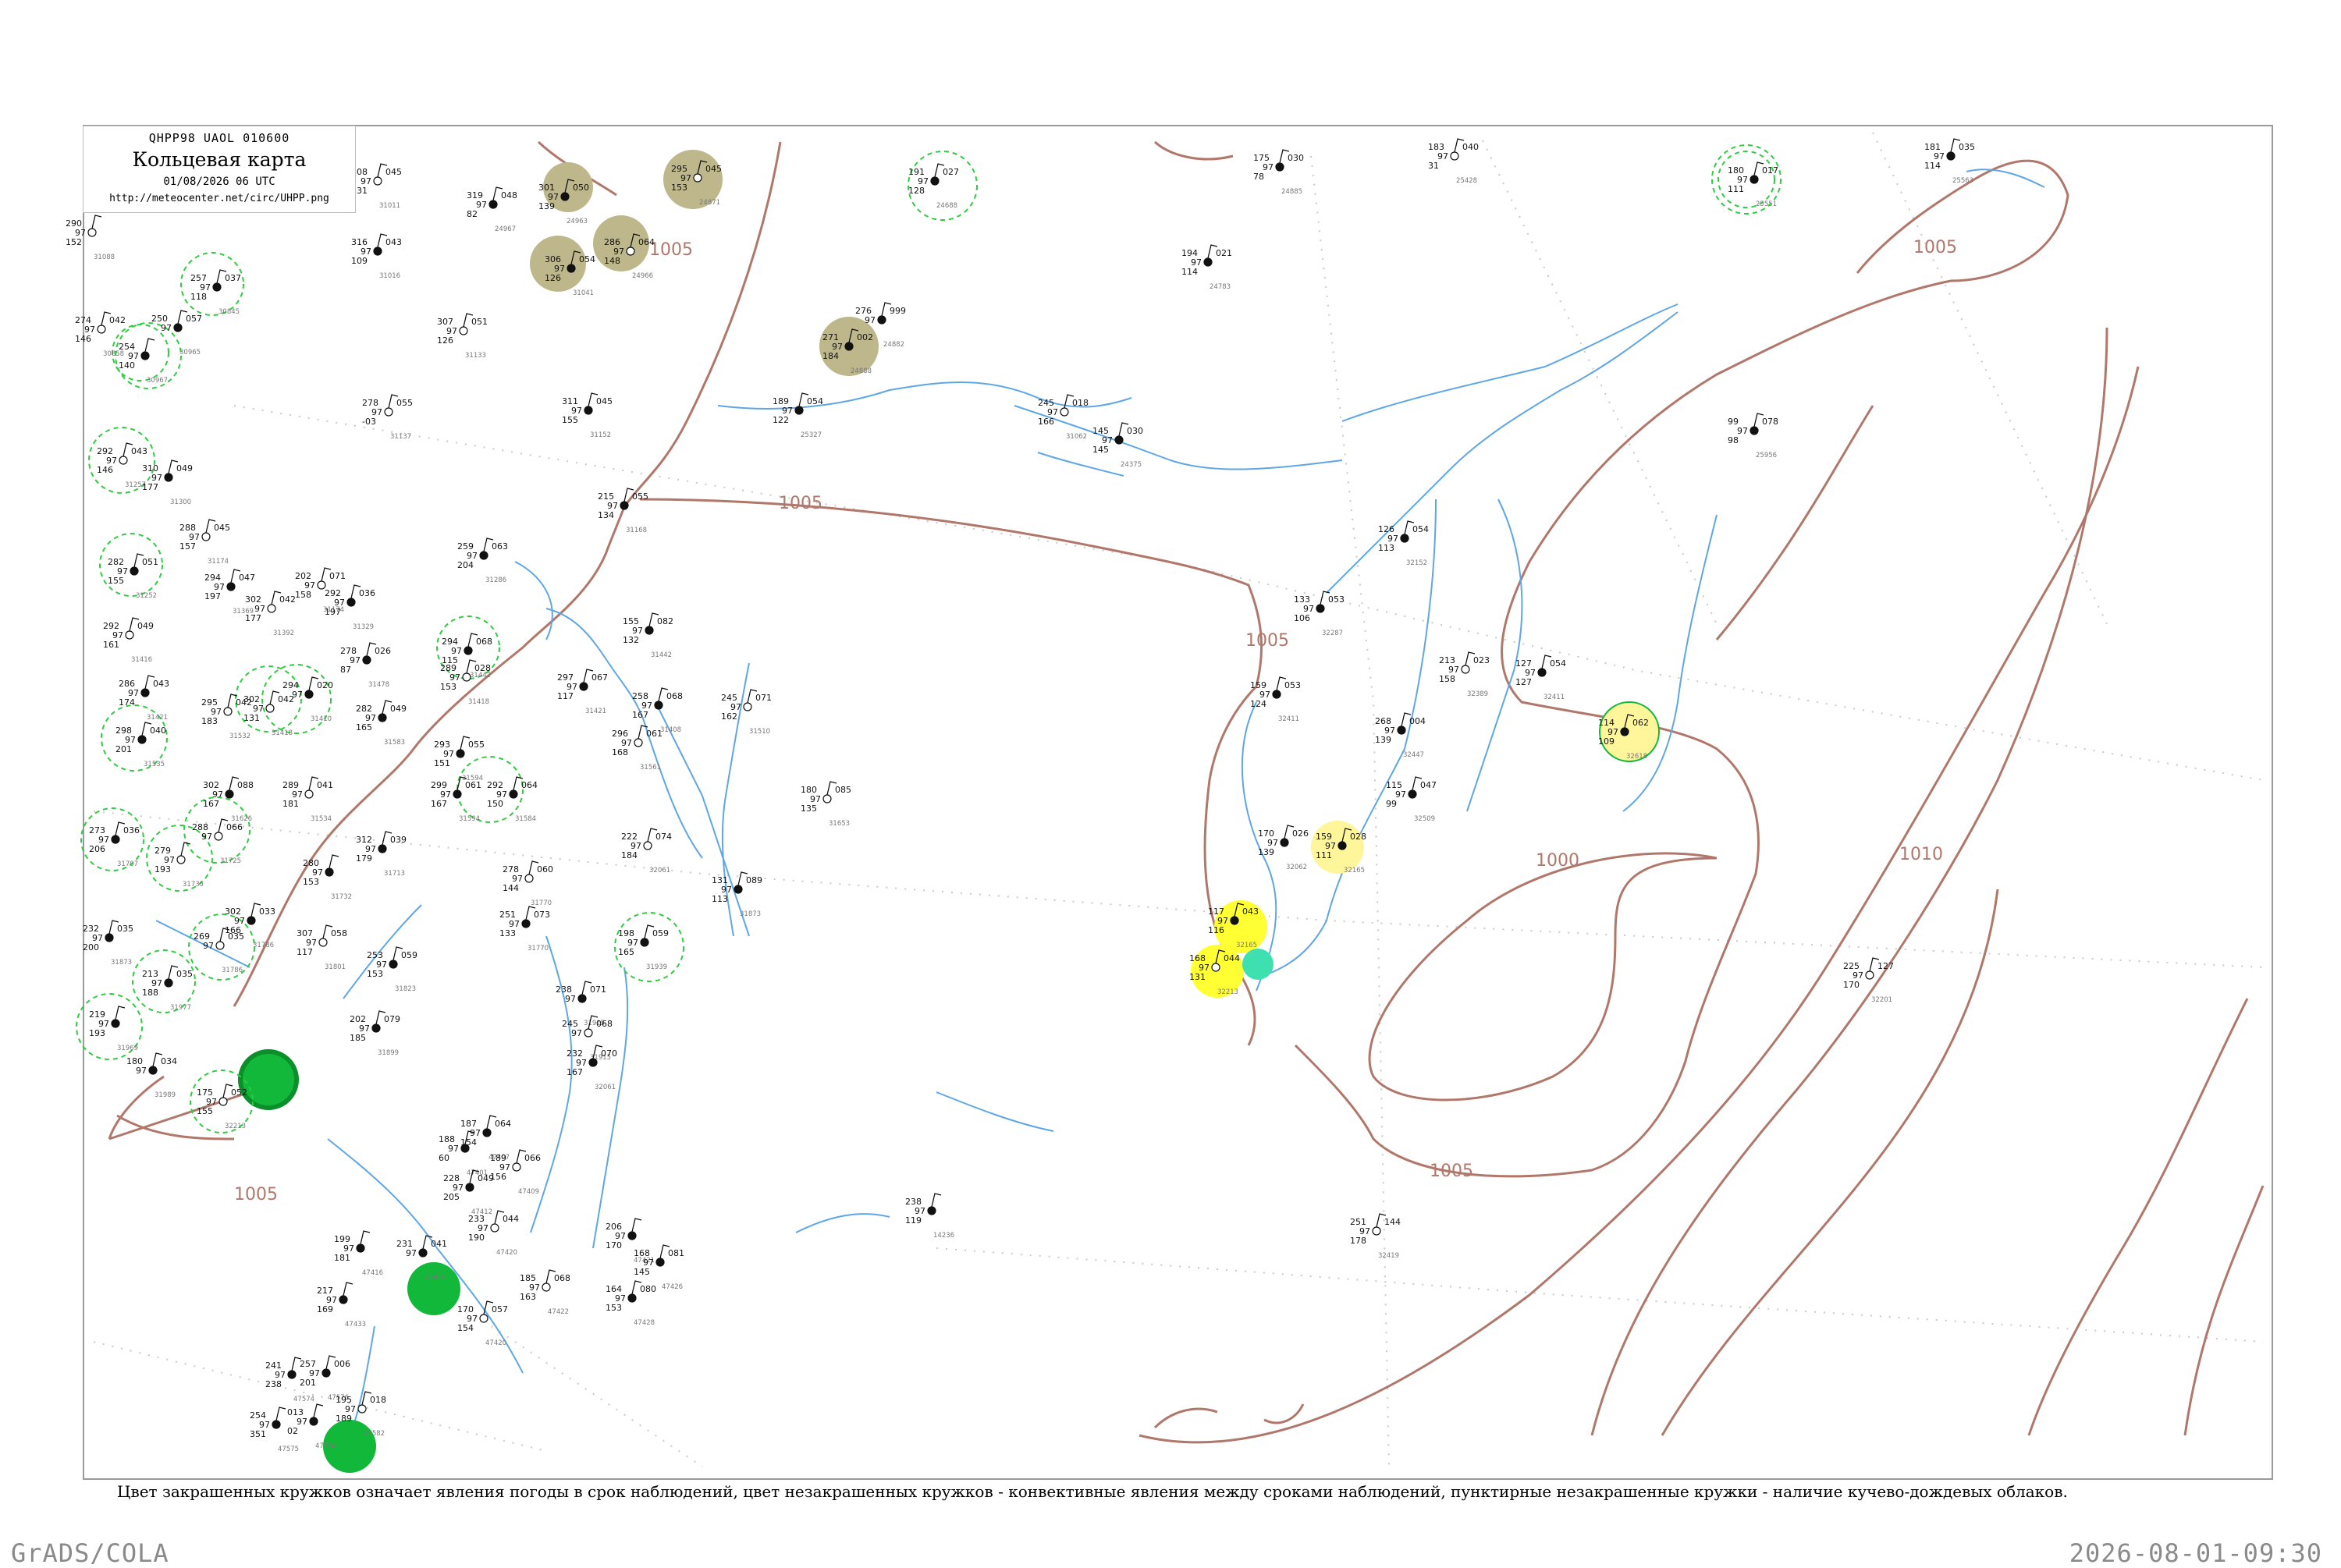 Image resolution: width=2341 pixels, height=1568 pixels. What do you see at coordinates (1766, 456) in the screenshot?
I see `station-id: 25956` at bounding box center [1766, 456].